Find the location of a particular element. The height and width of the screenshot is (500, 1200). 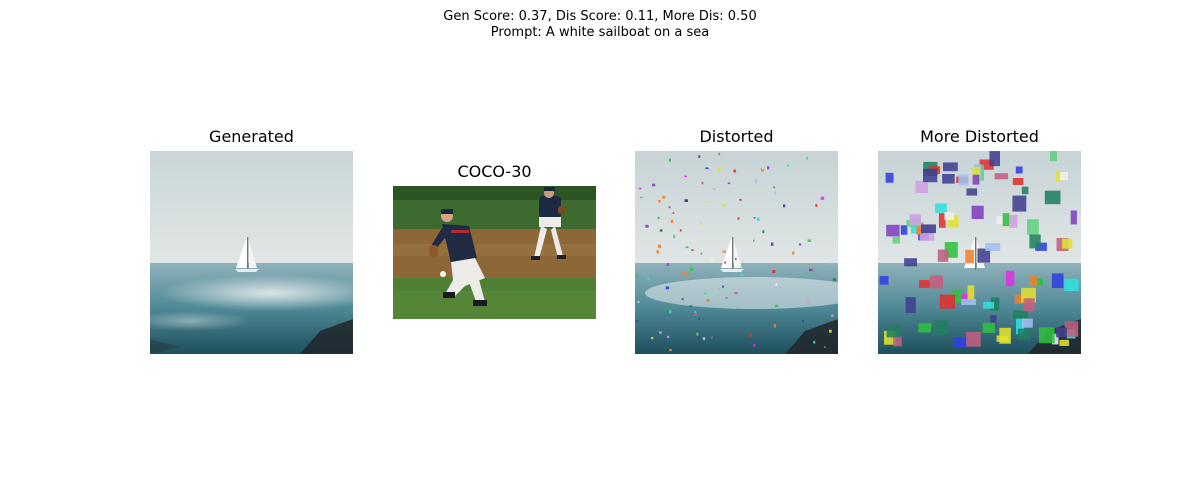

panel-title-coco30: COCO-30 is located at coordinates (494, 171).